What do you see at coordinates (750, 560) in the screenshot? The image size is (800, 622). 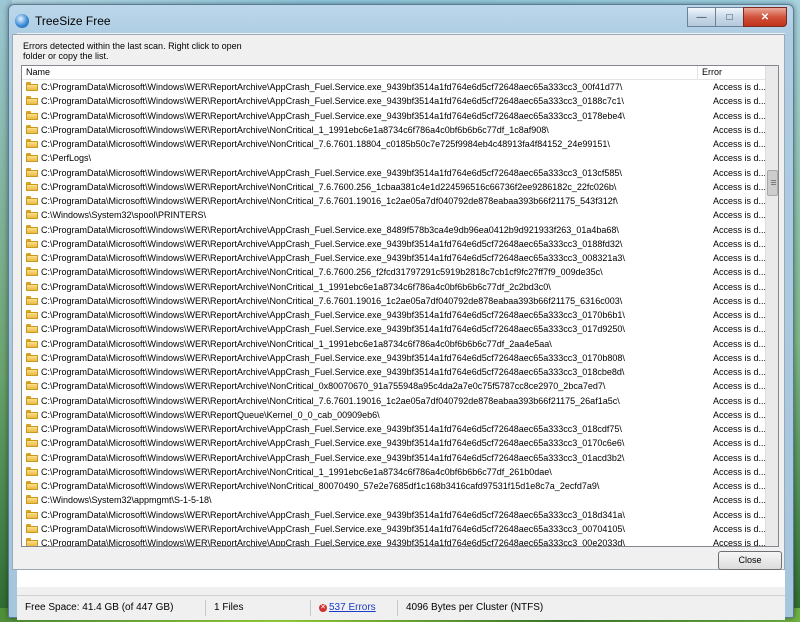 I see `close-button: Close` at bounding box center [750, 560].